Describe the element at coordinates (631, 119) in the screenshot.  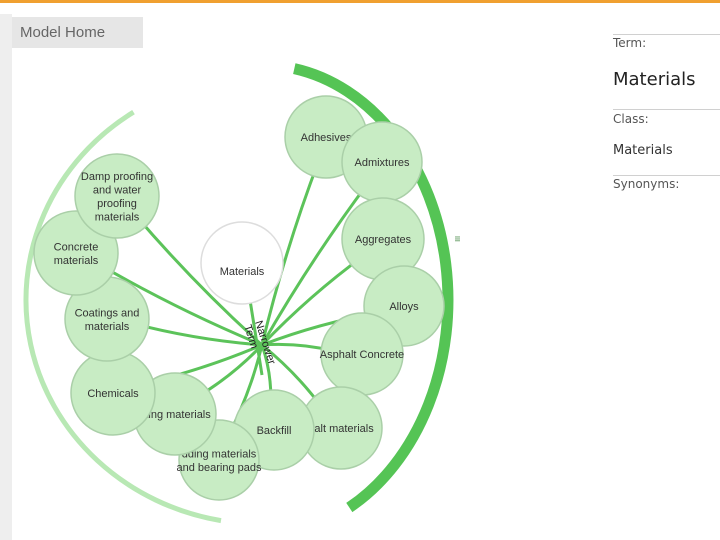
I see `class-label: Class:` at that location.